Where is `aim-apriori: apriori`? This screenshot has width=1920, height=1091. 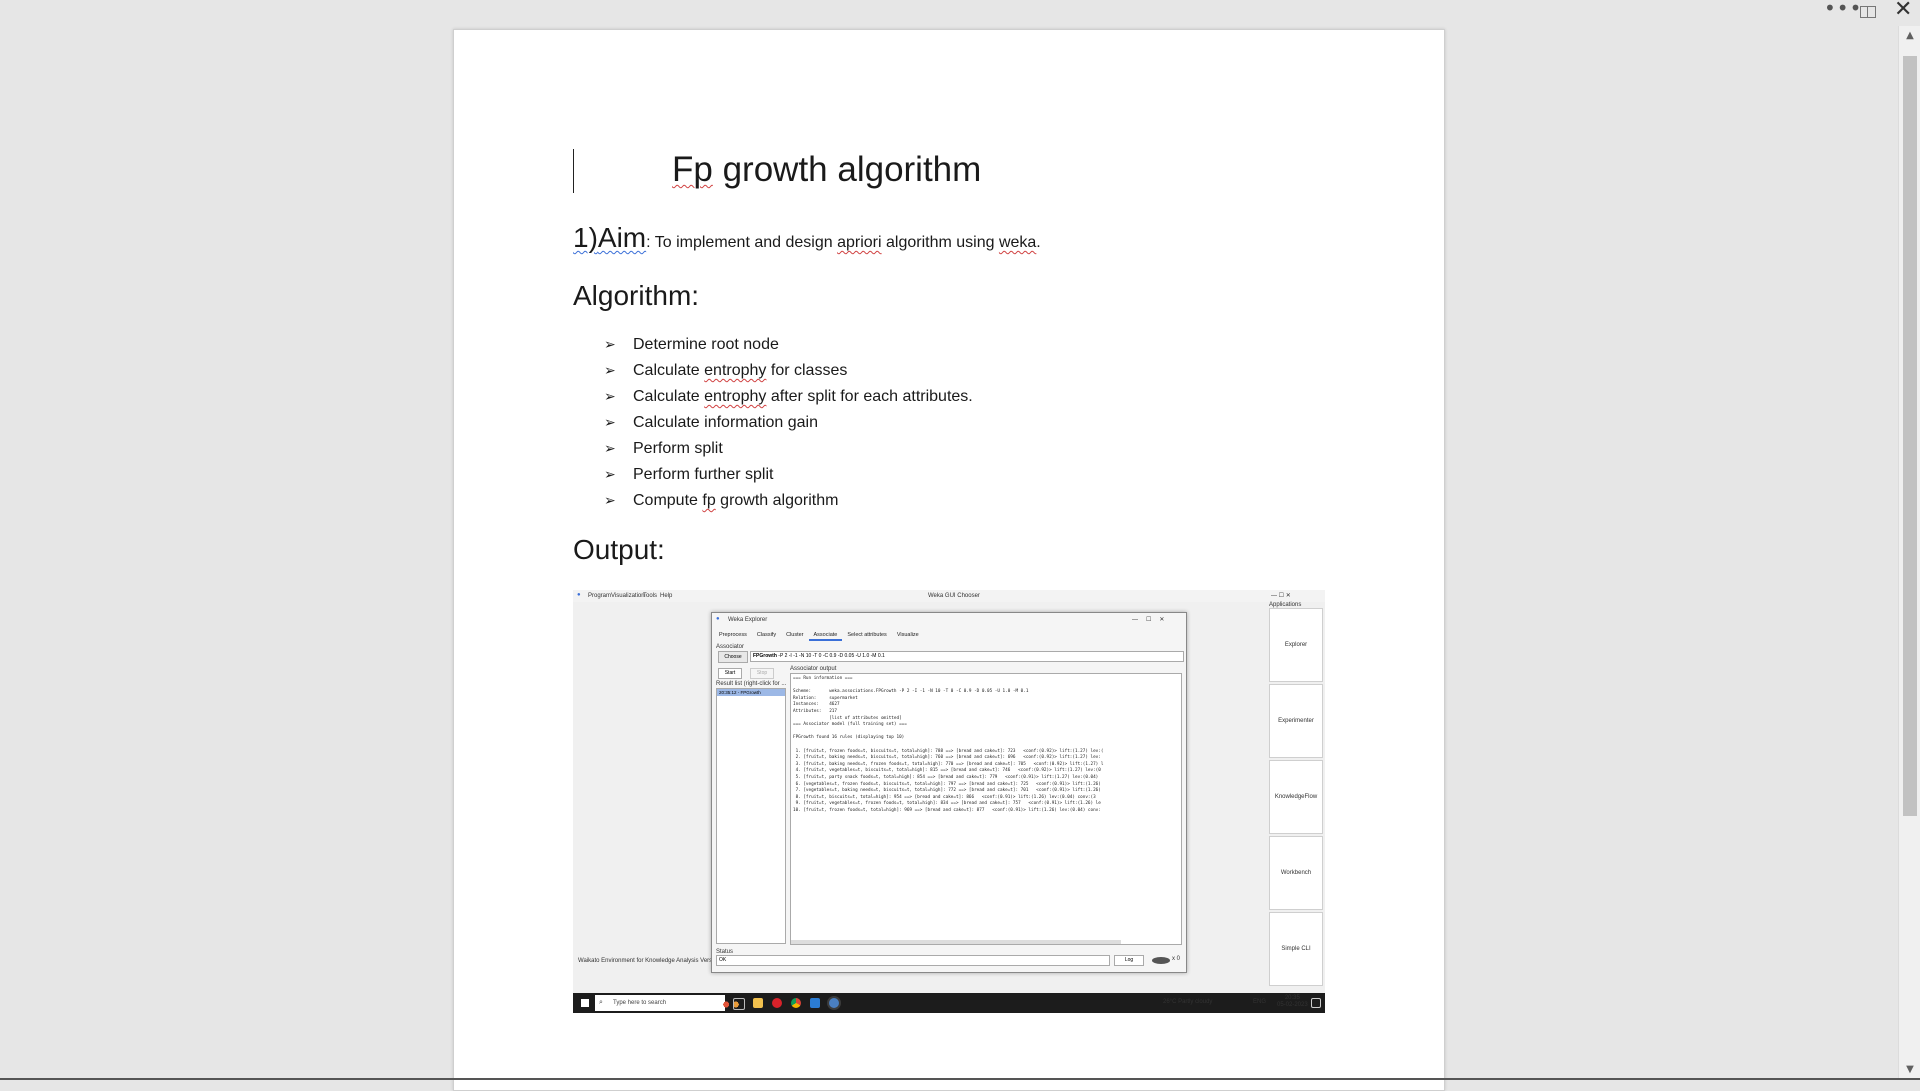
aim-apriori: apriori is located at coordinates (859, 242).